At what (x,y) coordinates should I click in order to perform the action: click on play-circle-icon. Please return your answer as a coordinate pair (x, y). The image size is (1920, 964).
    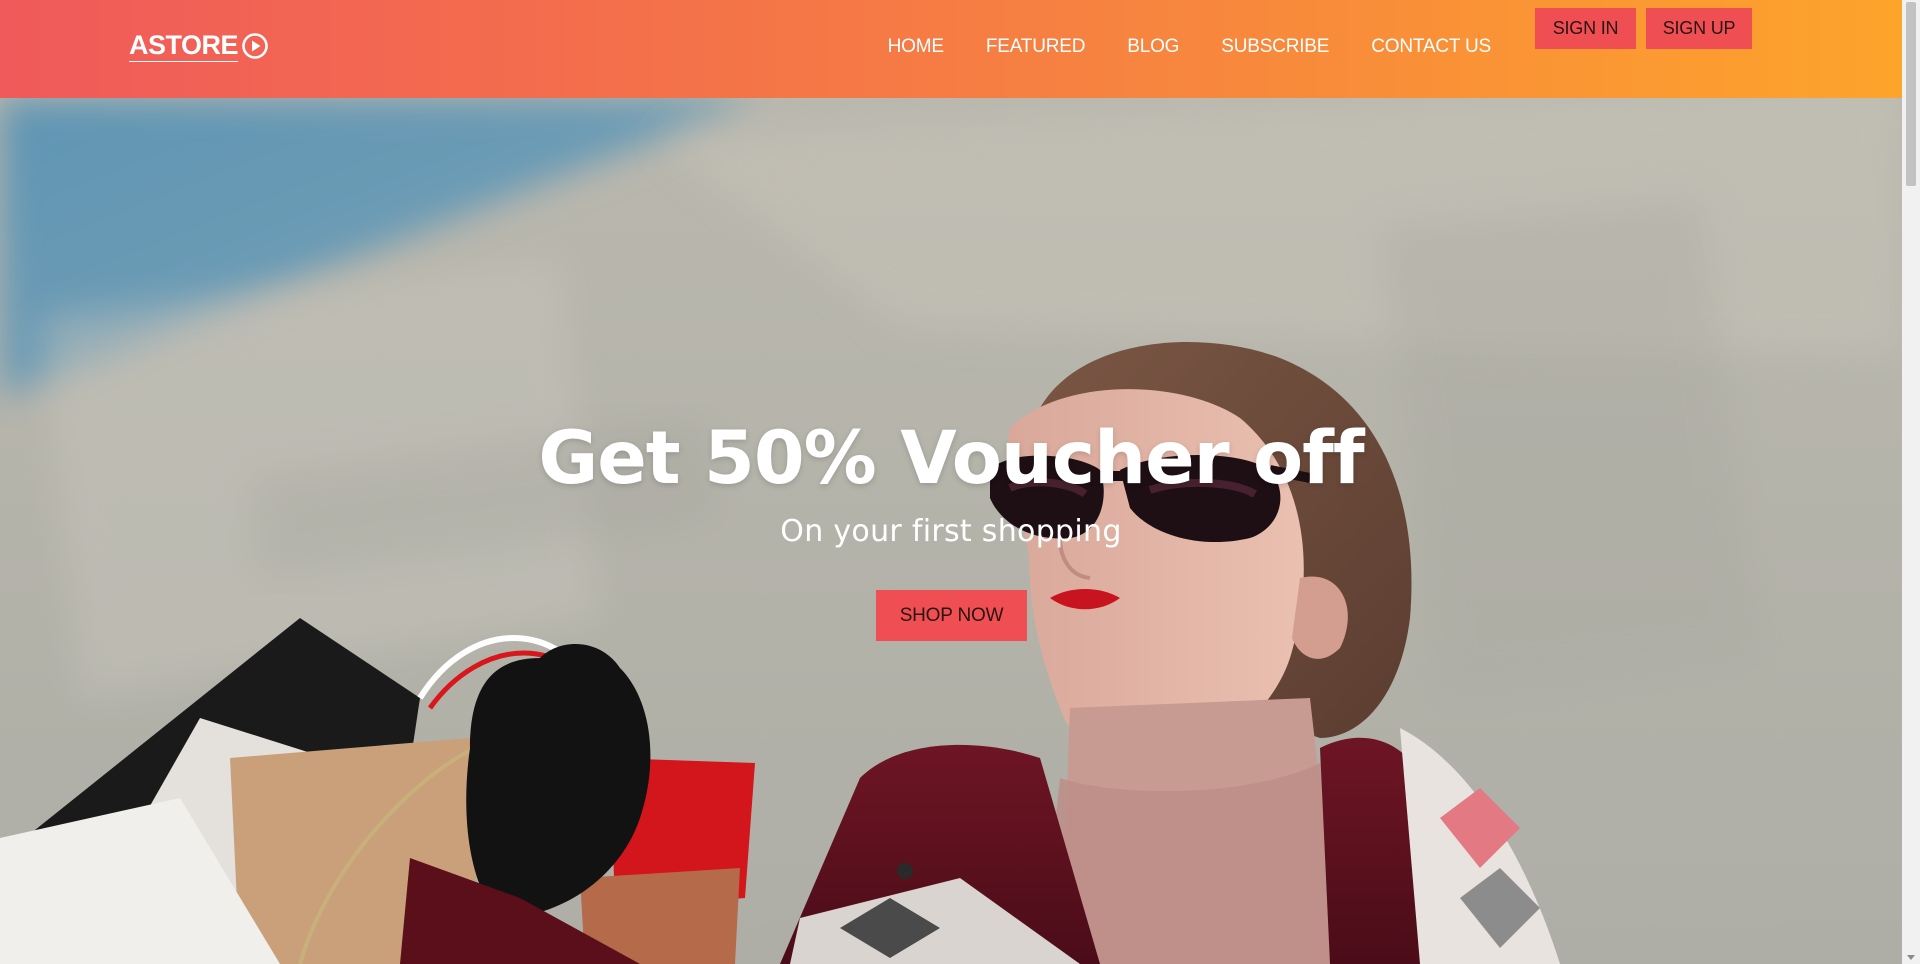
    Looking at the image, I should click on (255, 45).